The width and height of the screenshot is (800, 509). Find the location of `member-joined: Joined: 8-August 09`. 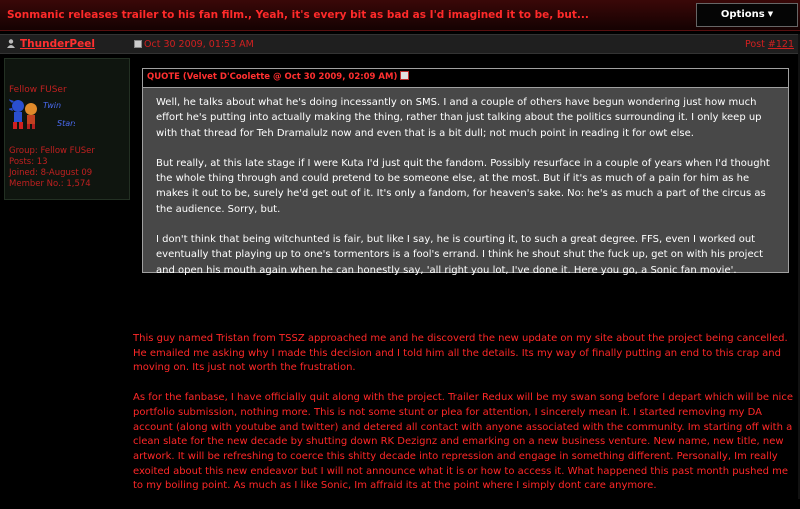

member-joined: Joined: 8-August 09 is located at coordinates (51, 173).